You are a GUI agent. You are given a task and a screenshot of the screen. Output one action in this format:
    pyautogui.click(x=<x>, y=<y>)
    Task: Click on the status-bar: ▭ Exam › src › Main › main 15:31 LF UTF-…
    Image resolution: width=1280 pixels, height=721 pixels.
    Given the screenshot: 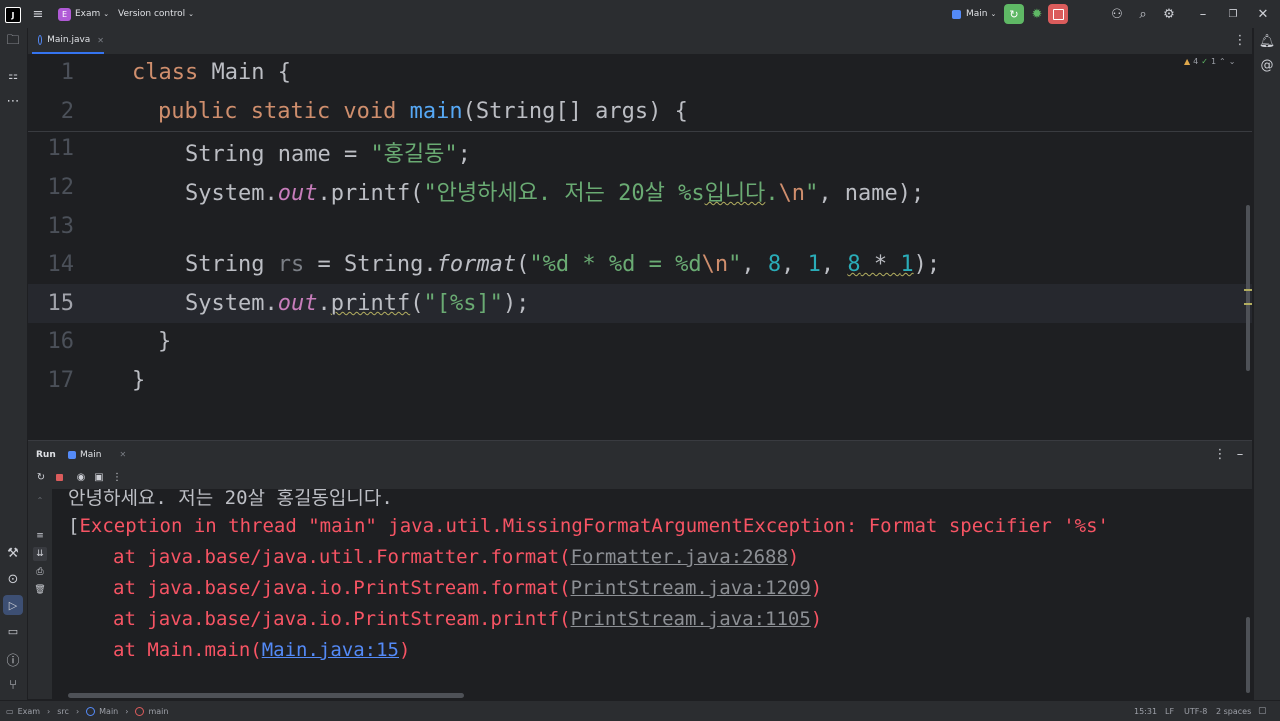 What is the action you would take?
    pyautogui.click(x=640, y=710)
    